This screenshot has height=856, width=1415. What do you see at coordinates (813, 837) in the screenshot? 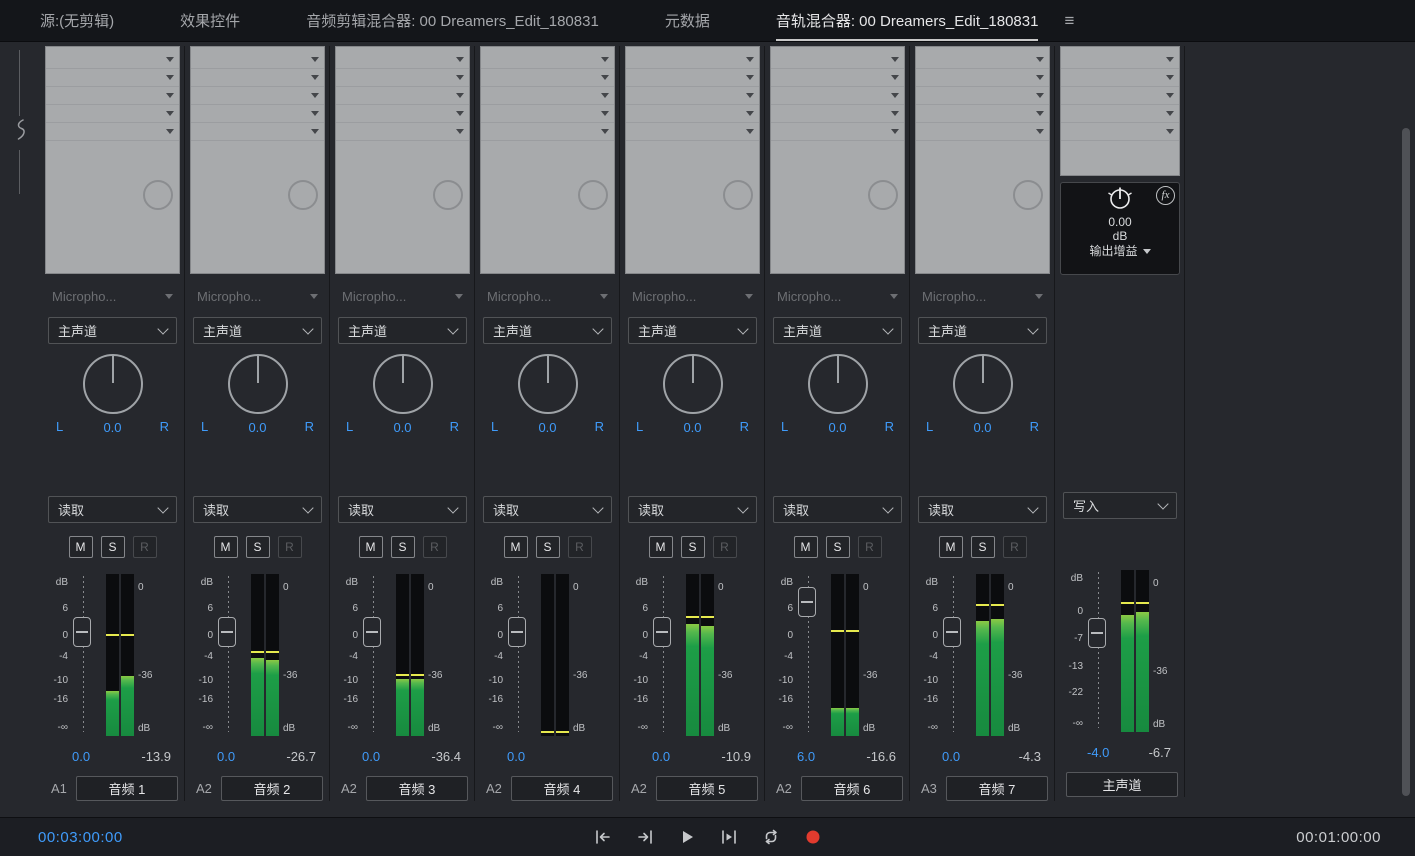
I see `record-button` at bounding box center [813, 837].